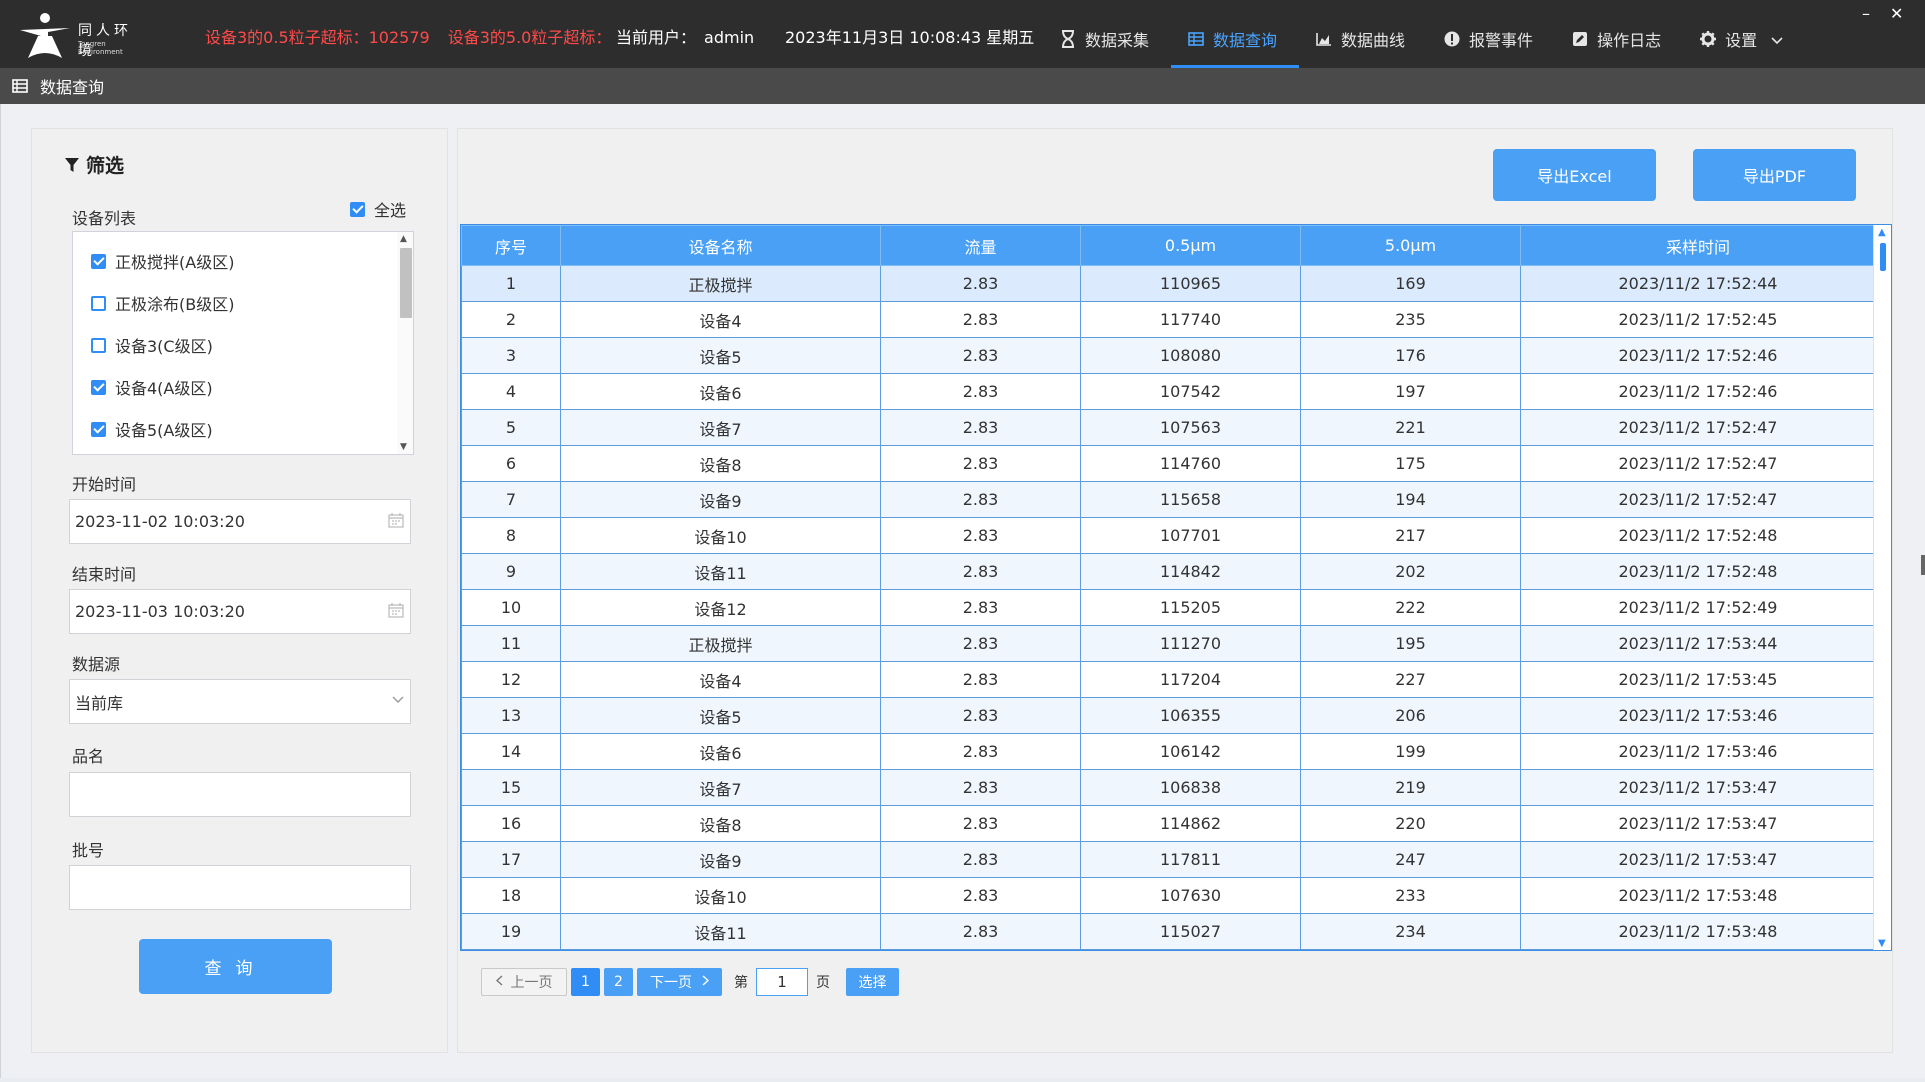  I want to click on end-time-input: 2023-11-03 10:03:20, so click(240, 611).